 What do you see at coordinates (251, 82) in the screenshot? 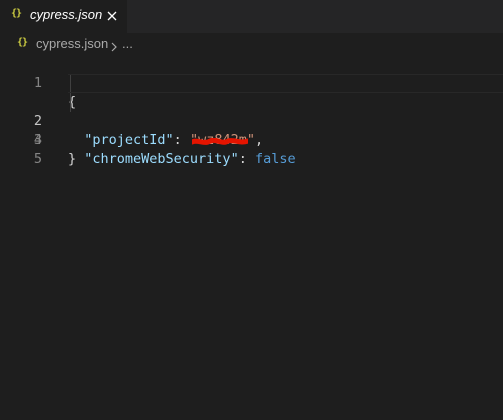
I see `code-line-1: 1 {` at bounding box center [251, 82].